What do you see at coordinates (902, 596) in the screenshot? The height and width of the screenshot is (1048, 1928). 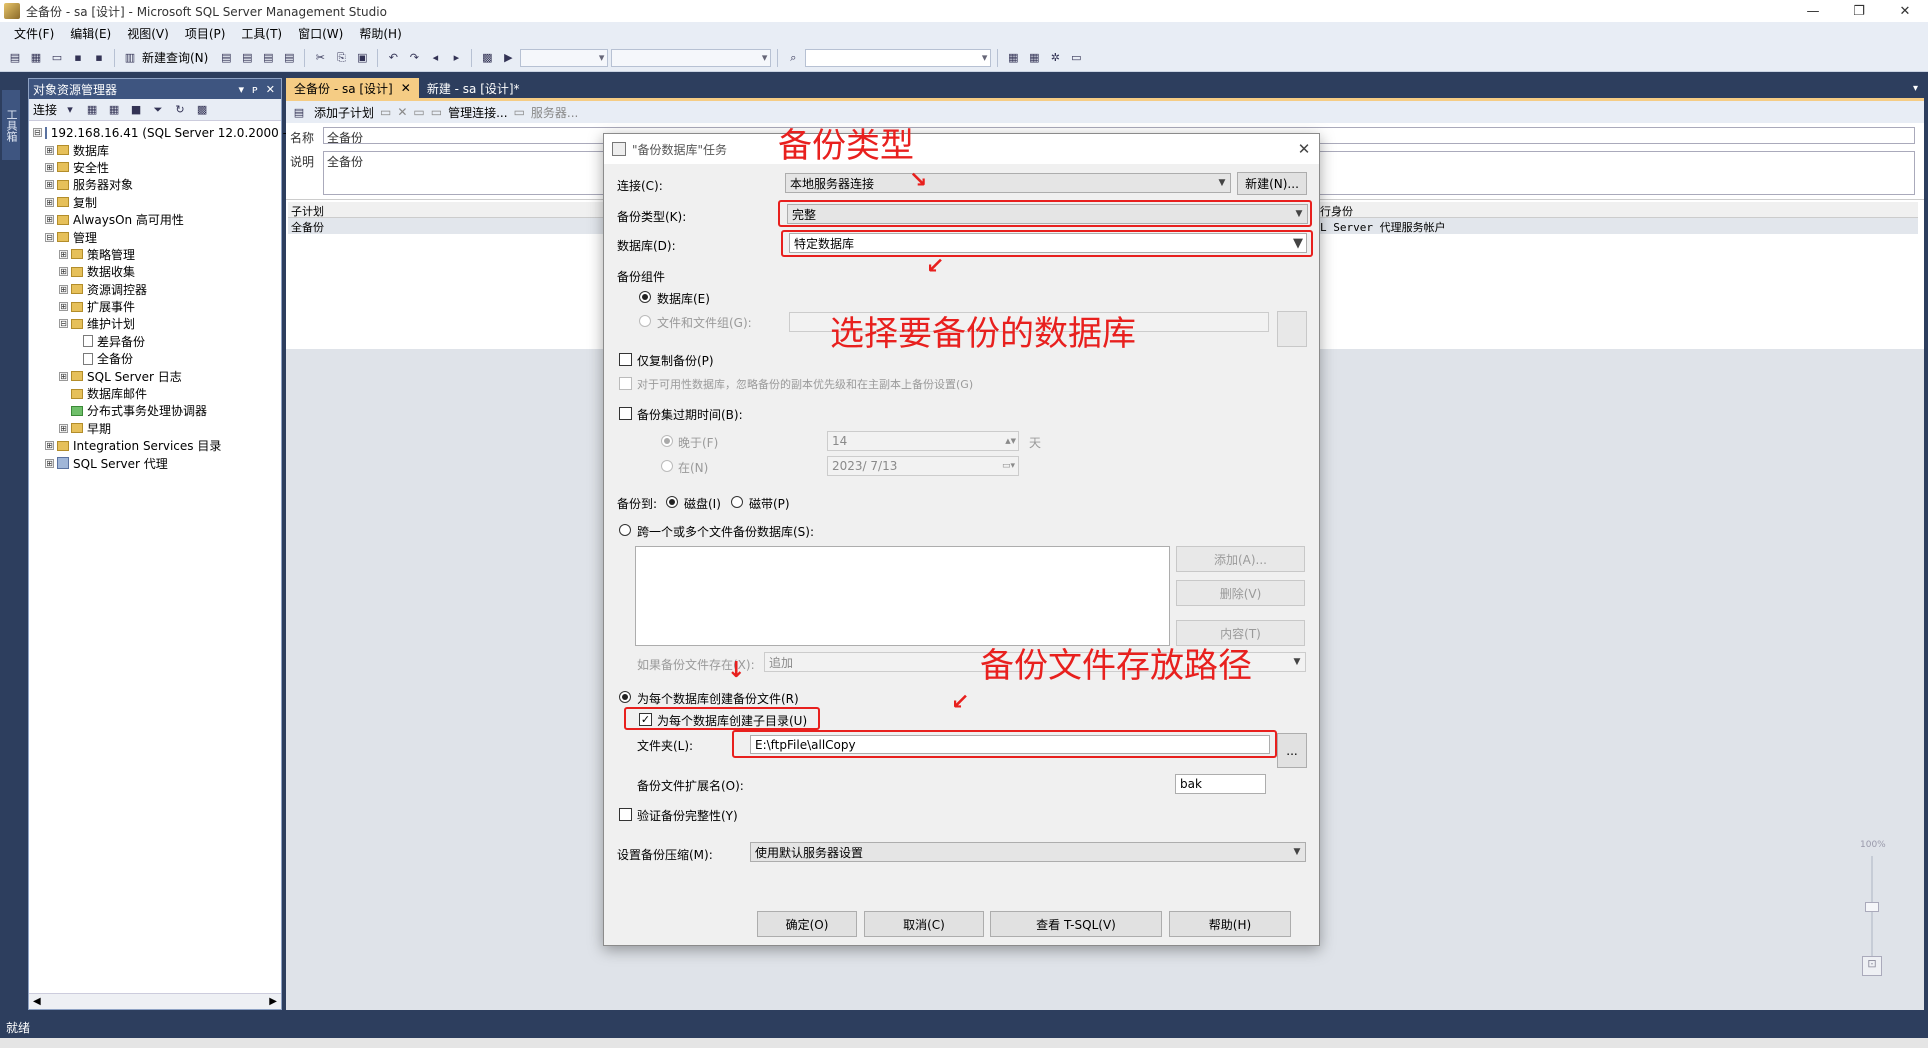 I see `backup-files-list` at bounding box center [902, 596].